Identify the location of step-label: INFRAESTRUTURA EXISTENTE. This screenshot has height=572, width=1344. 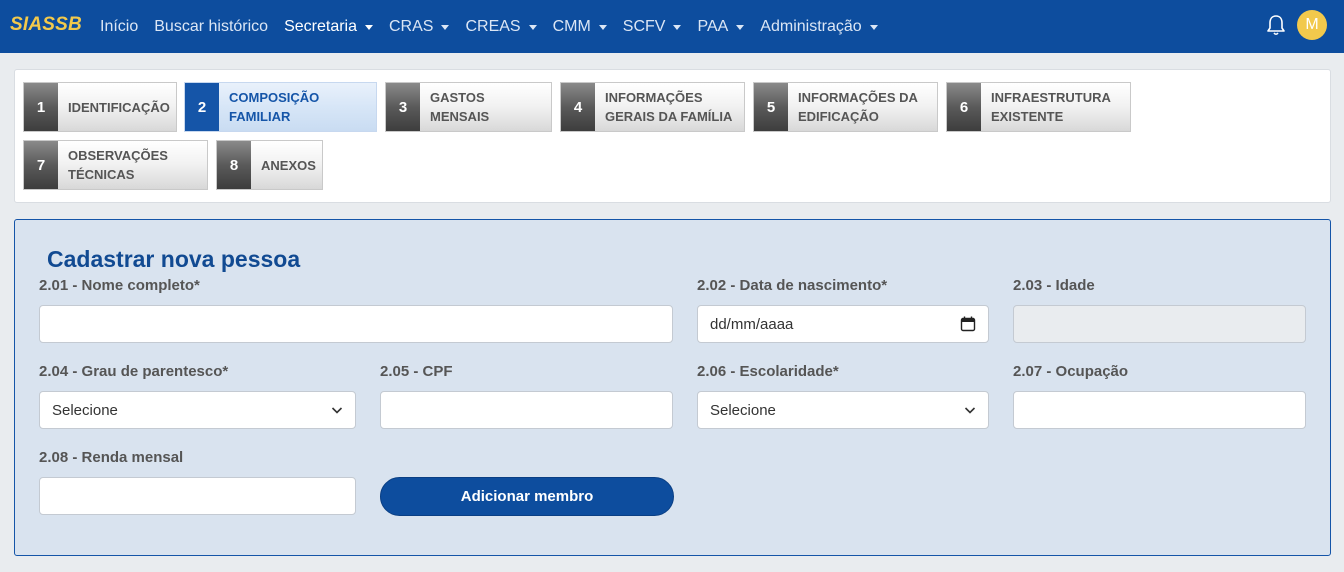
(1050, 107).